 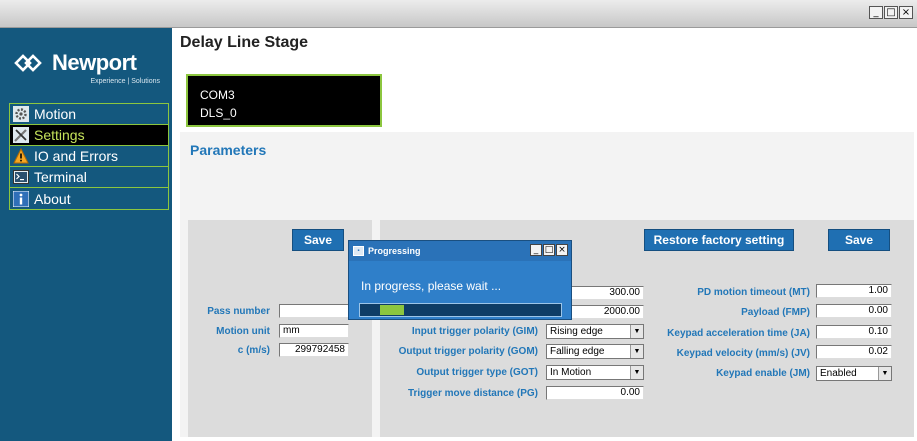 What do you see at coordinates (763, 373) in the screenshot?
I see `keypad-enable-label: Keypad enable (JM)` at bounding box center [763, 373].